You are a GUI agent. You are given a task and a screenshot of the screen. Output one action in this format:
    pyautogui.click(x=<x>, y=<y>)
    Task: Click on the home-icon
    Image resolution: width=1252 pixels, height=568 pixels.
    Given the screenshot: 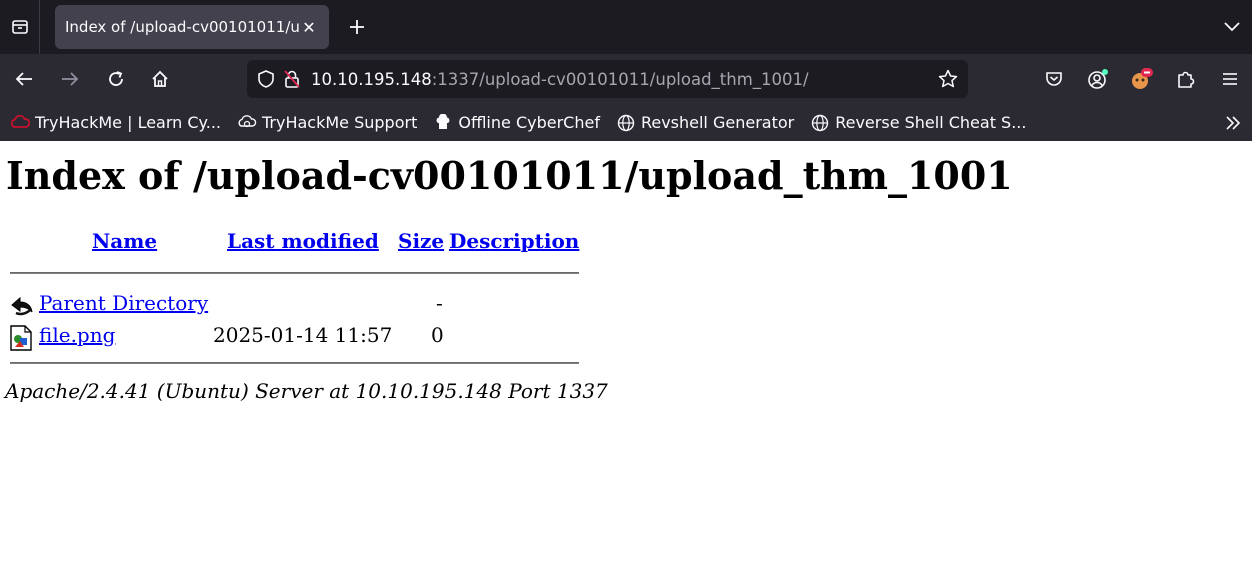 What is the action you would take?
    pyautogui.click(x=160, y=79)
    